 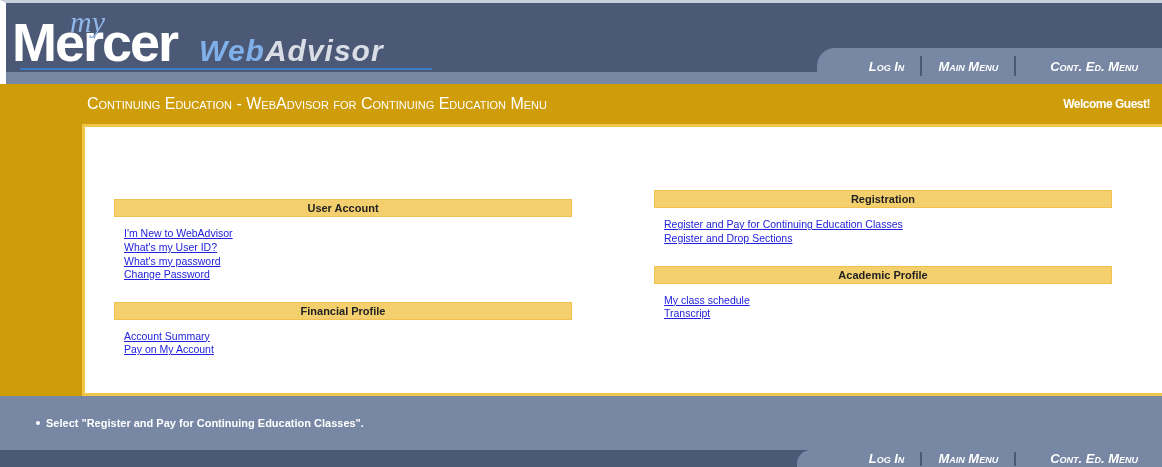 What do you see at coordinates (38, 423) in the screenshot?
I see `bullet-icon` at bounding box center [38, 423].